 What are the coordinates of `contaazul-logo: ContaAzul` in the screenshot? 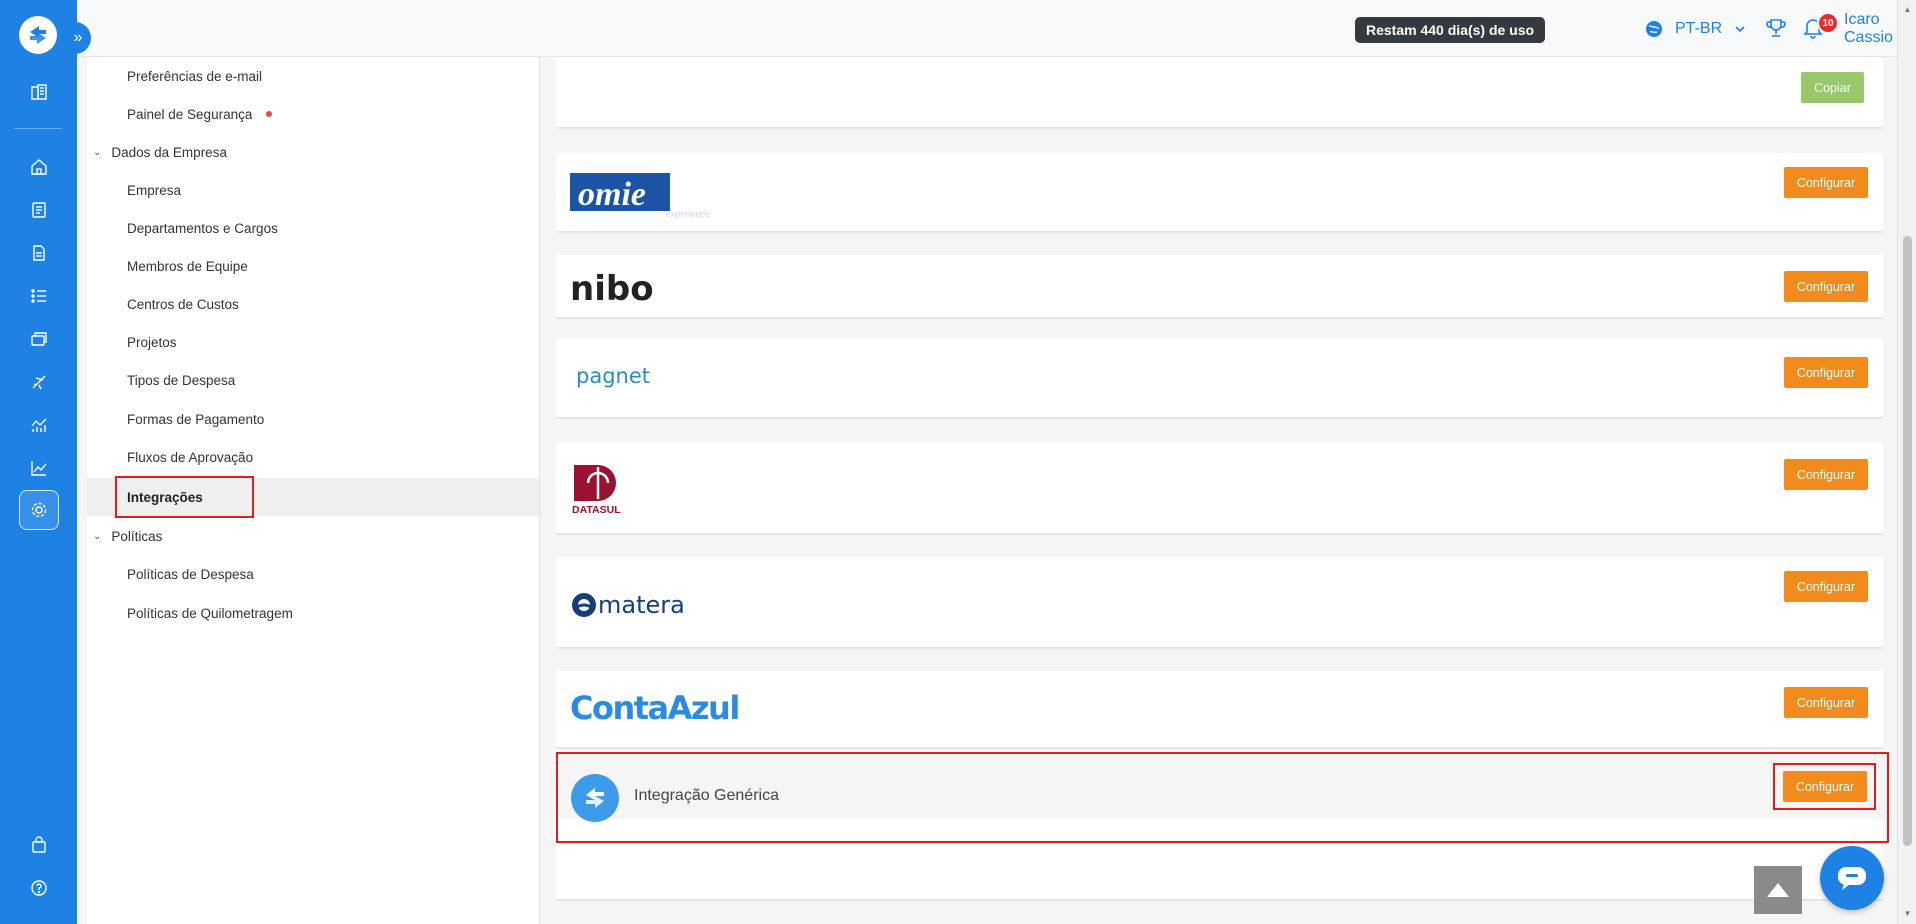 It's located at (660, 708).